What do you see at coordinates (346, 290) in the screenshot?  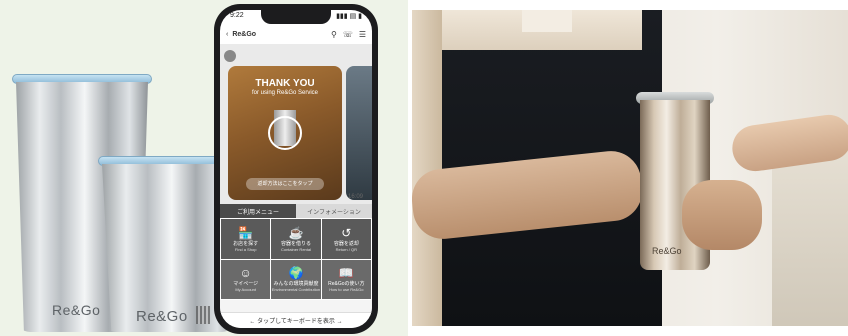 I see `menu-sub: How to use Re&Go` at bounding box center [346, 290].